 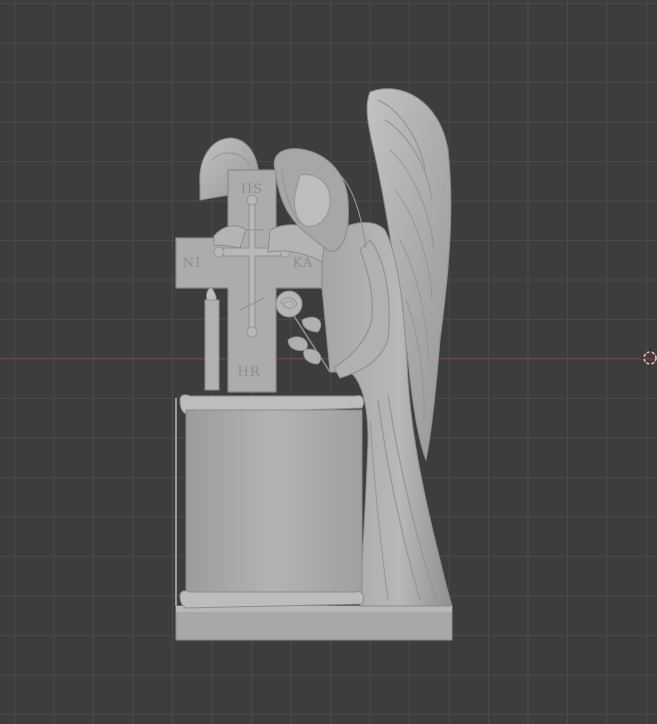 What do you see at coordinates (303, 331) in the screenshot?
I see `rose-relief` at bounding box center [303, 331].